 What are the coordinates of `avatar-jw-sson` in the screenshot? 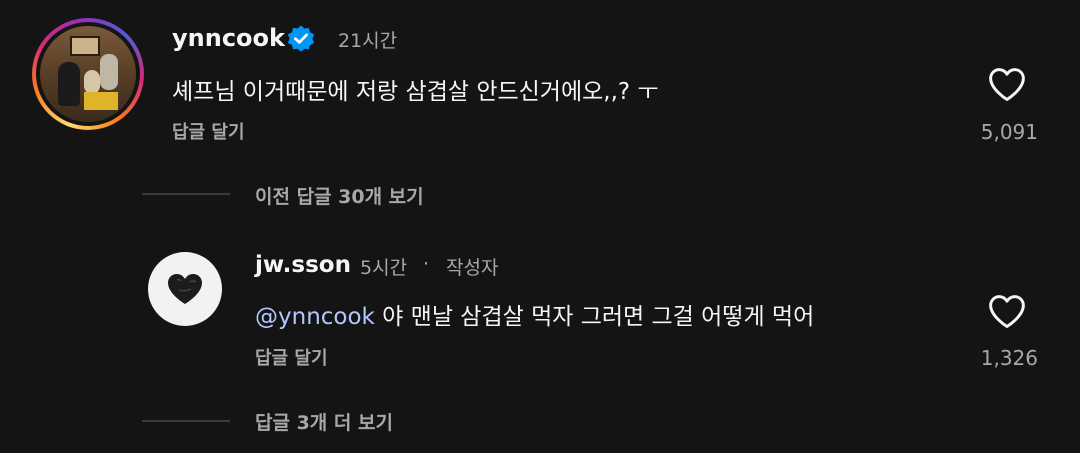 It's located at (185, 289).